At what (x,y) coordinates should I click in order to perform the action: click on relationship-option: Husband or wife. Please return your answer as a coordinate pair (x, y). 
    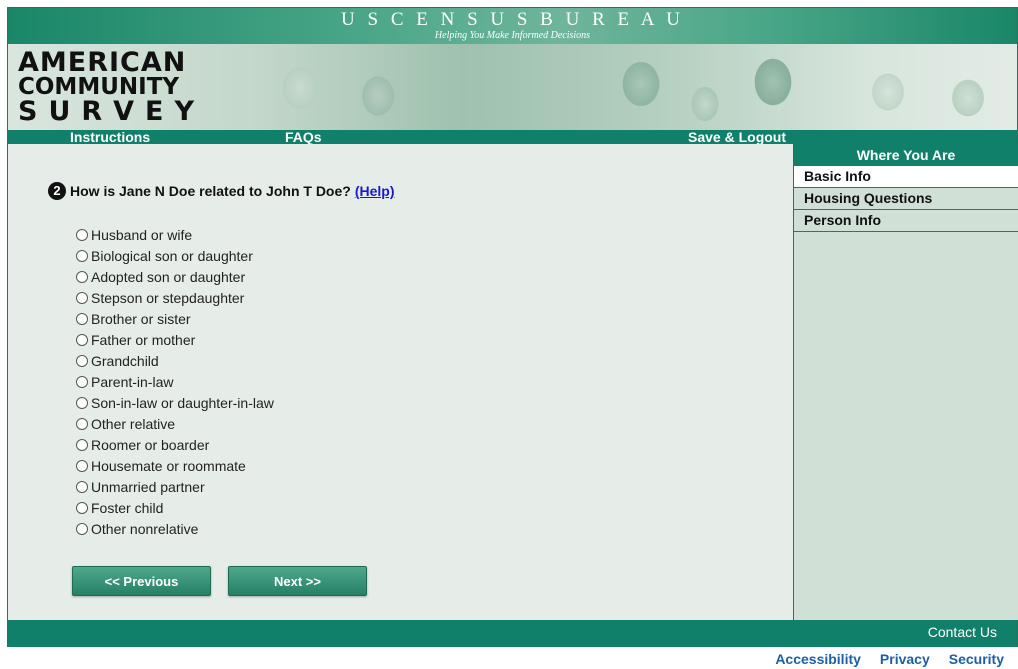
    Looking at the image, I should click on (175, 234).